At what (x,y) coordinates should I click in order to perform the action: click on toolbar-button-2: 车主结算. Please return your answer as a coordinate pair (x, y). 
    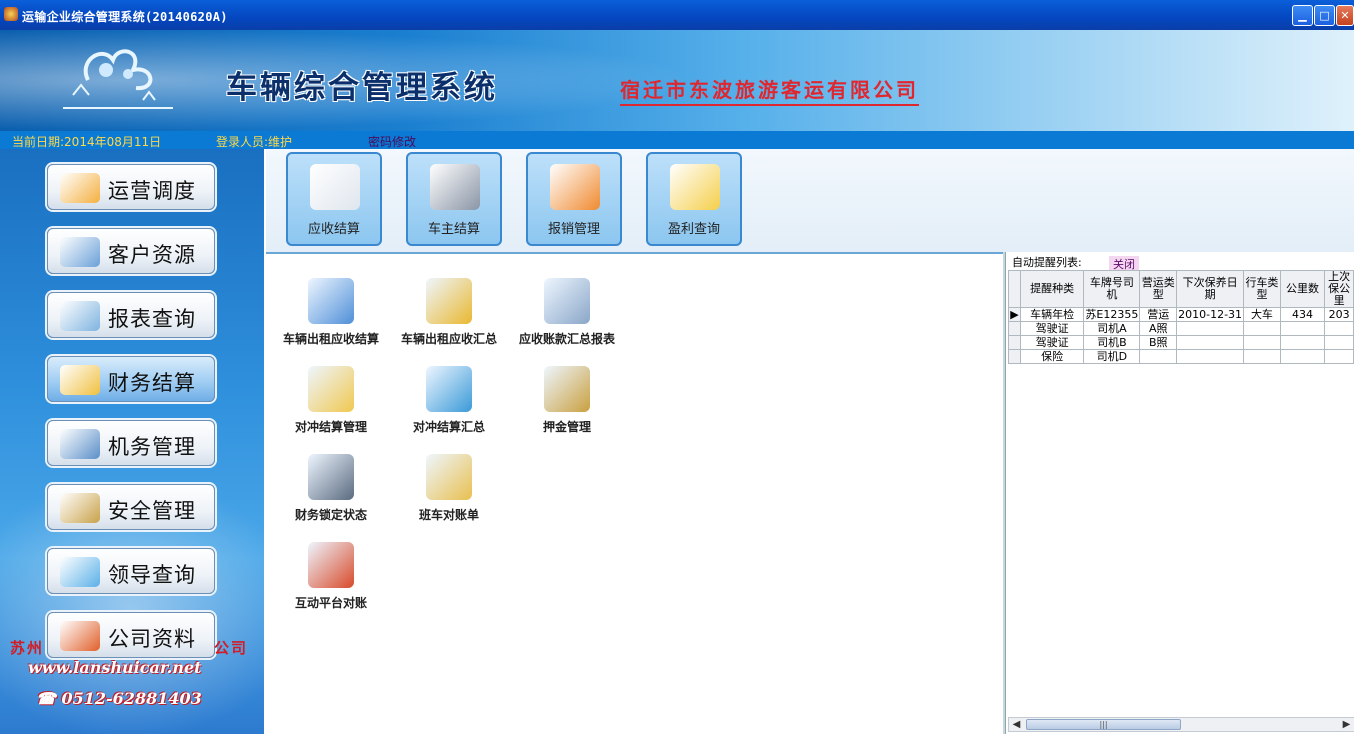
    Looking at the image, I should click on (454, 199).